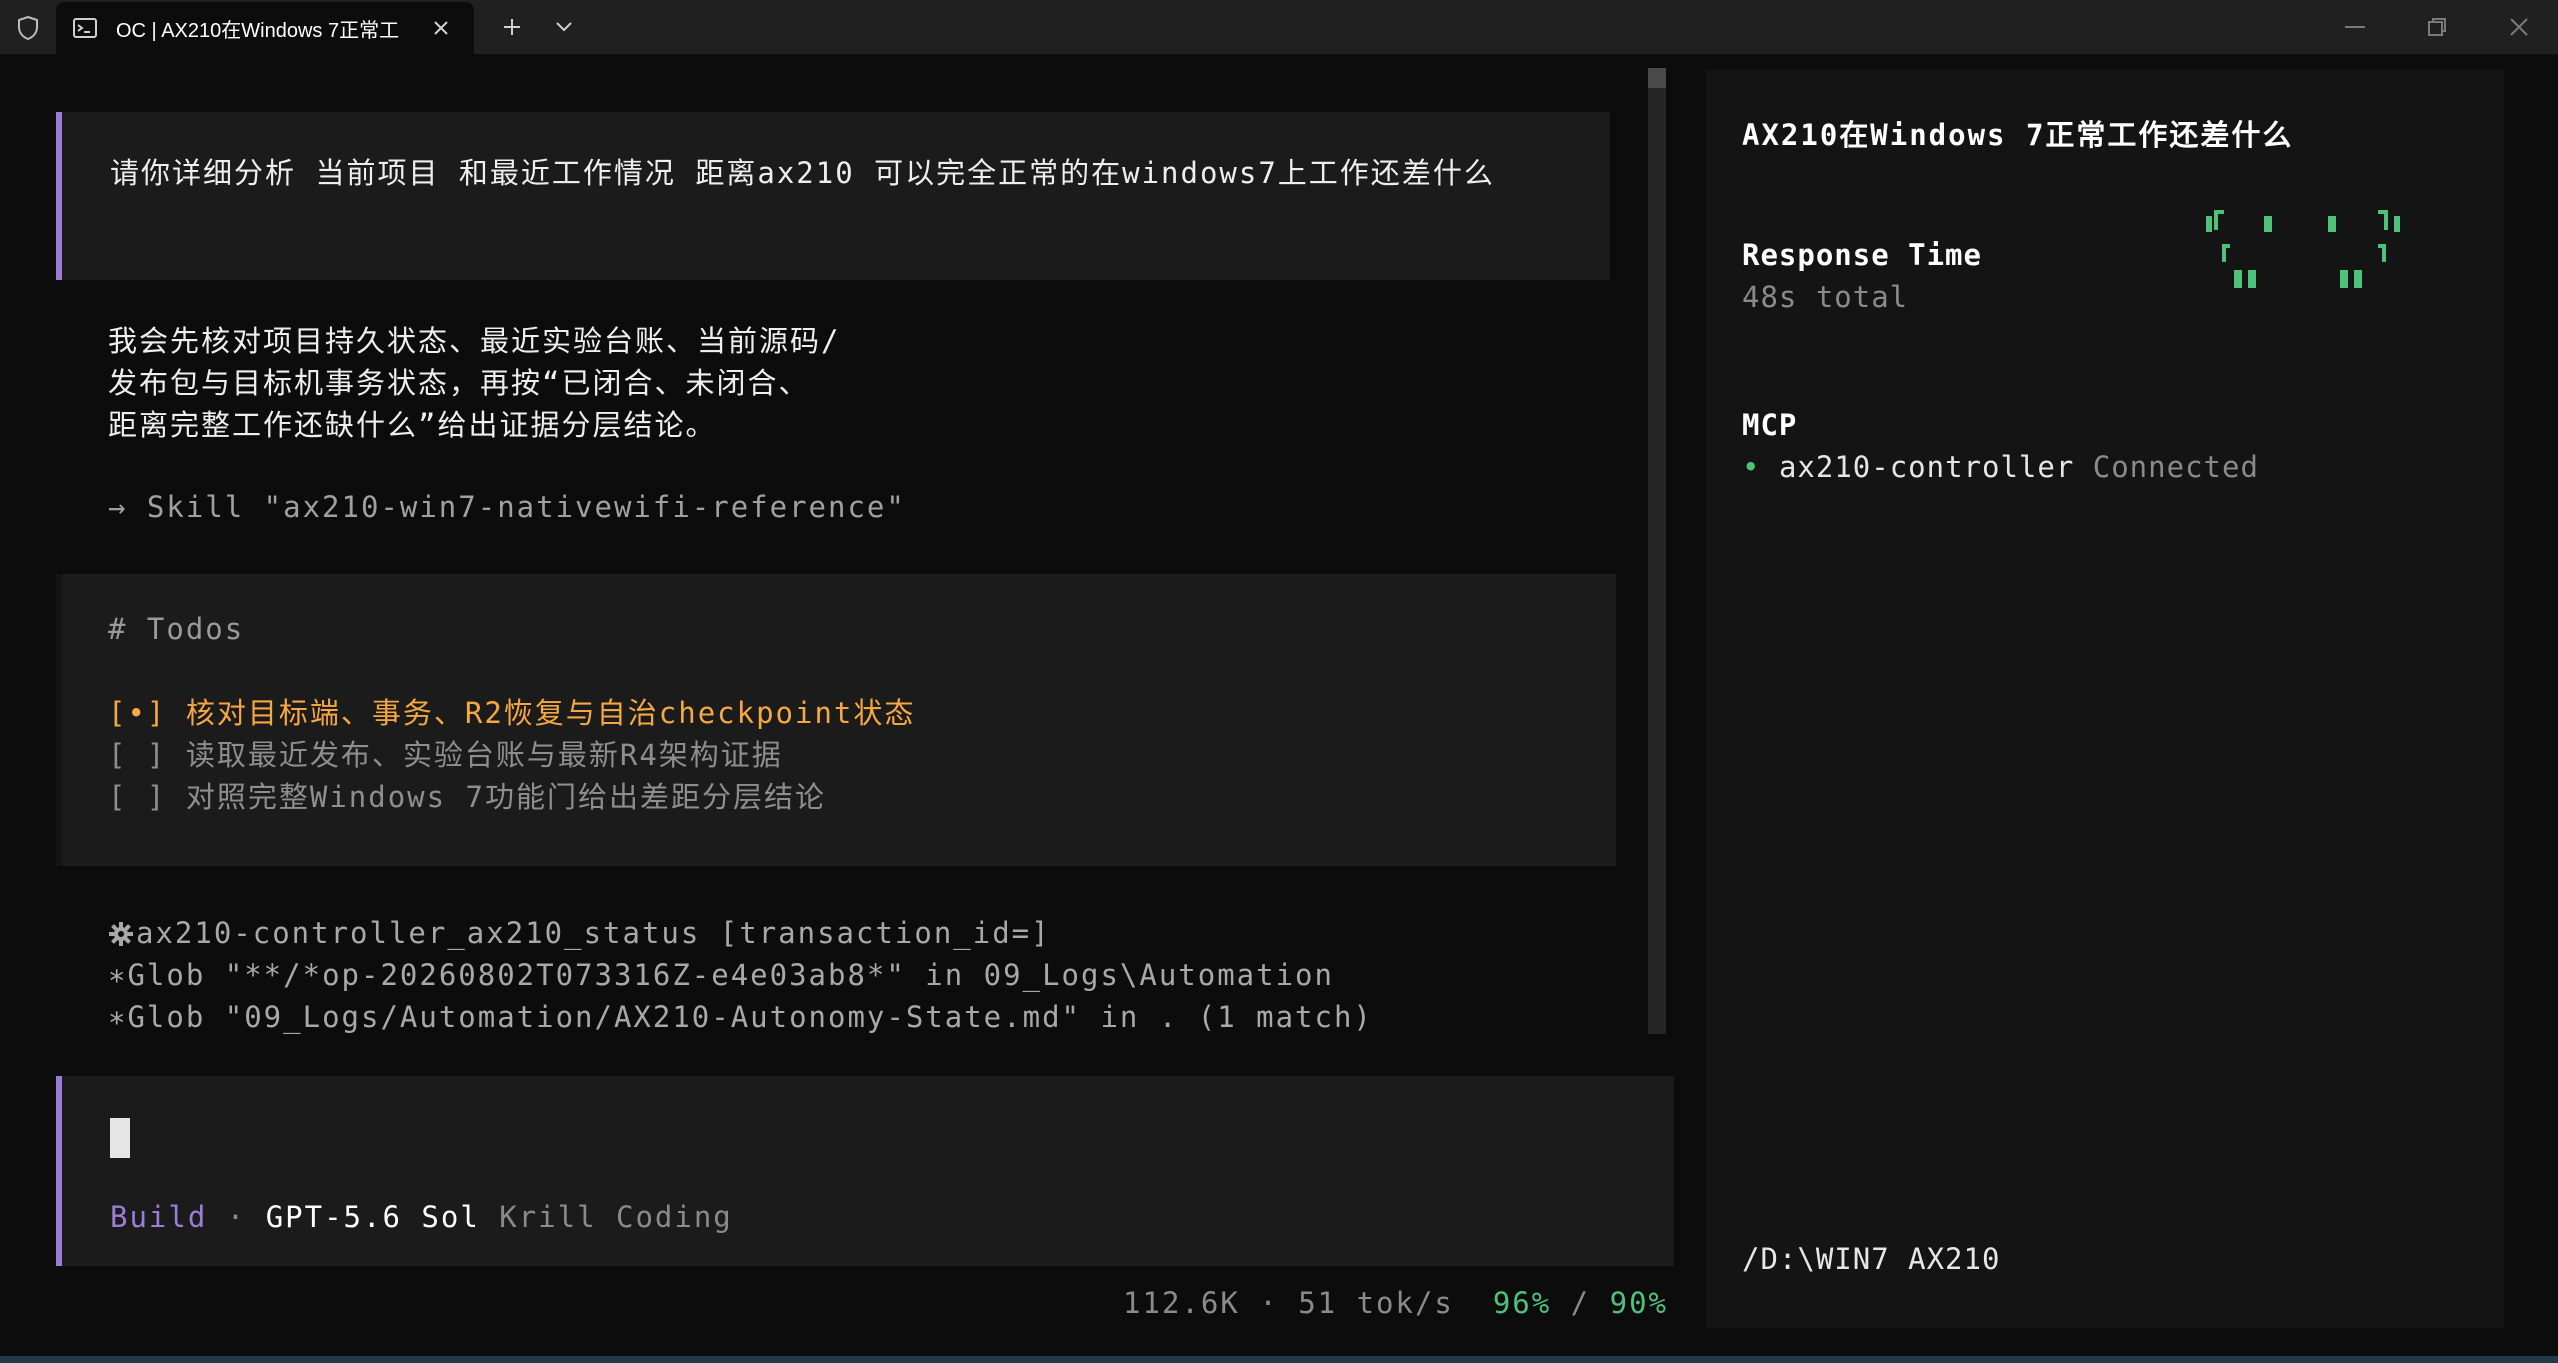 This screenshot has width=2558, height=1363. Describe the element at coordinates (412, 425) in the screenshot. I see `assistant-line: 距离完整工作还缺什么”给出证据分层结论。` at that location.